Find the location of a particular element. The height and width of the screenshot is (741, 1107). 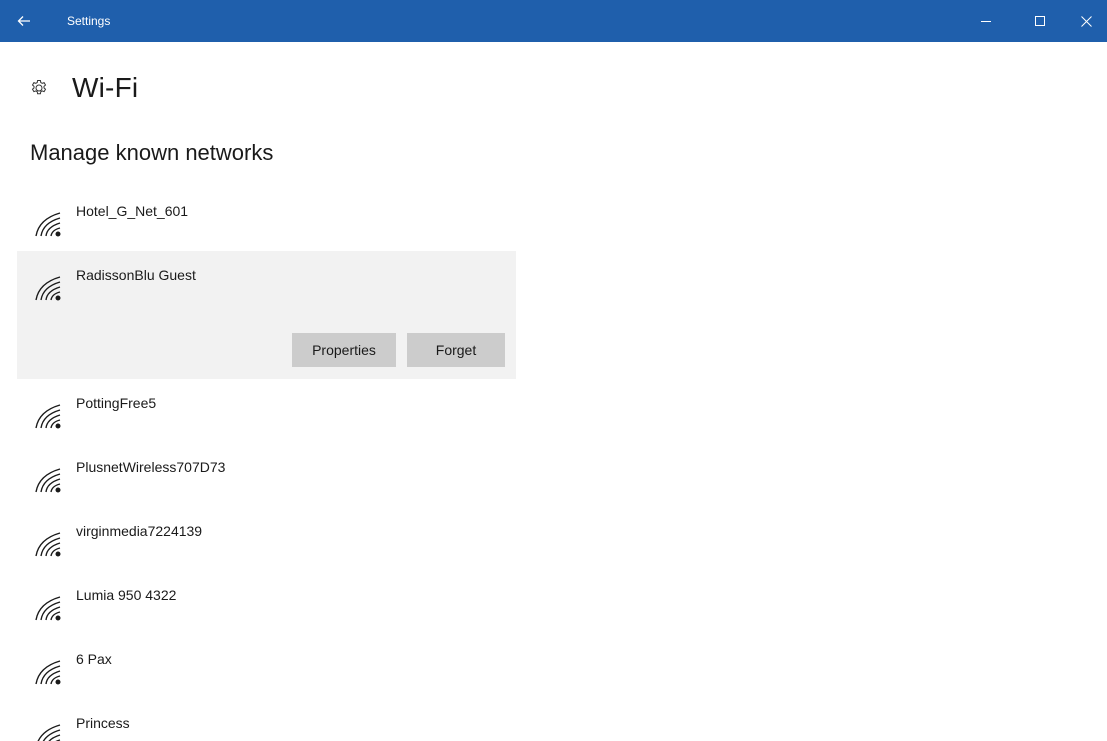

gear-icon is located at coordinates (39, 88).